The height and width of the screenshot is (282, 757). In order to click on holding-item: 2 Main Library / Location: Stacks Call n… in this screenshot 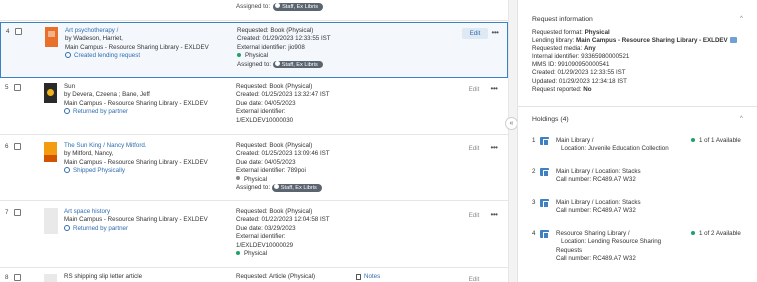, I will do `click(643, 177)`.